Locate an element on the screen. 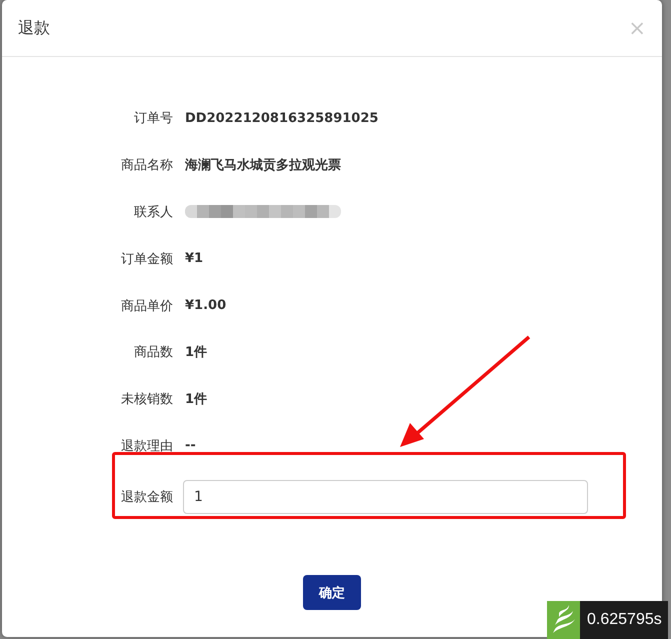  field-label: 联系人 is located at coordinates (153, 212).